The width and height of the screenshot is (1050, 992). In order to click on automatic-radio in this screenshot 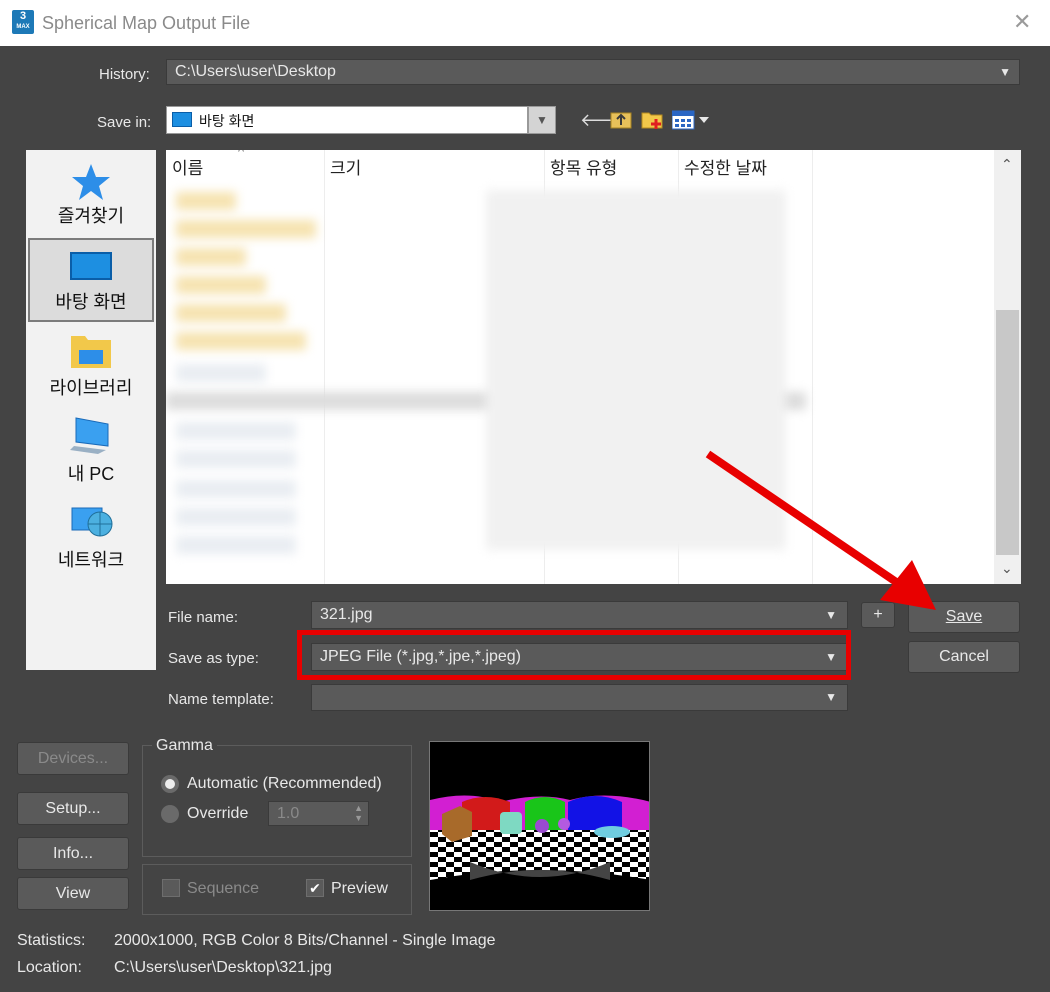, I will do `click(170, 784)`.